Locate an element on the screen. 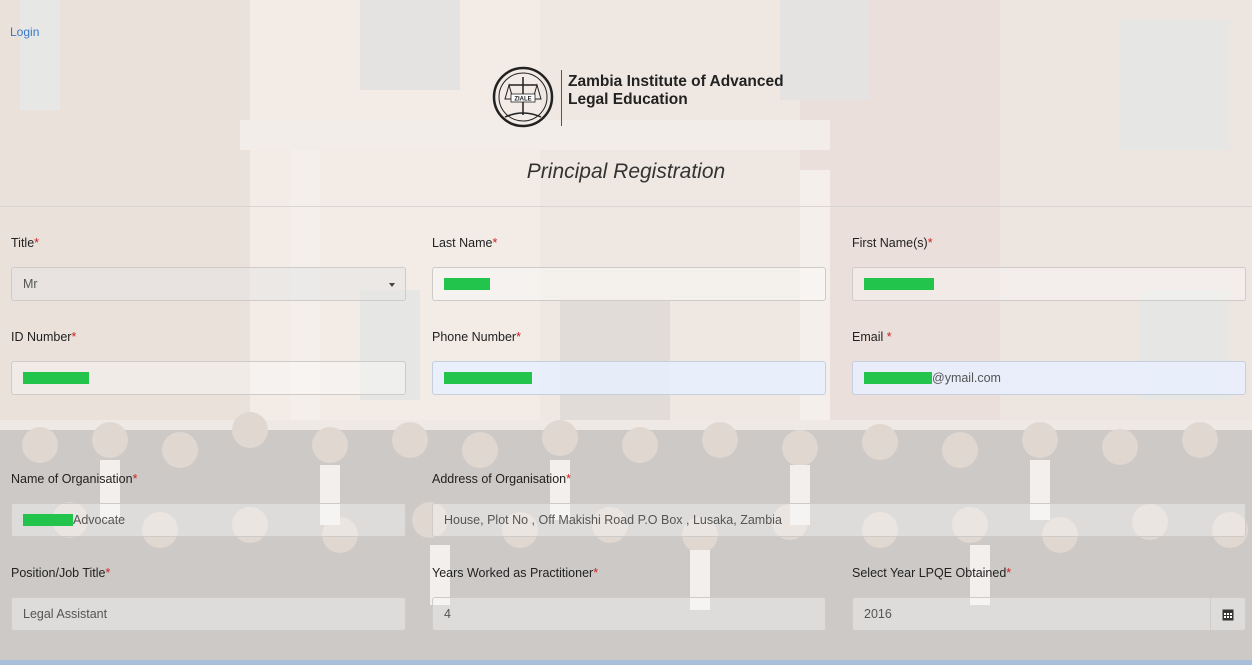  first-name-label: First Name(s)* is located at coordinates (892, 243).